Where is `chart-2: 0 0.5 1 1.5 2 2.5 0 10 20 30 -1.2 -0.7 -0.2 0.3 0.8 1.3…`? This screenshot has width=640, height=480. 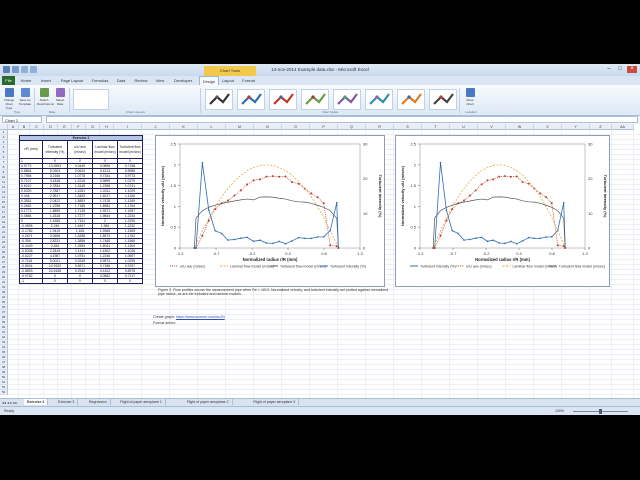
chart-2: 0 0.5 1 1.5 2 2.5 0 10 20 30 -1.2 -0.7 -0.2 0.3 0.8 1.3… is located at coordinates (502, 211).